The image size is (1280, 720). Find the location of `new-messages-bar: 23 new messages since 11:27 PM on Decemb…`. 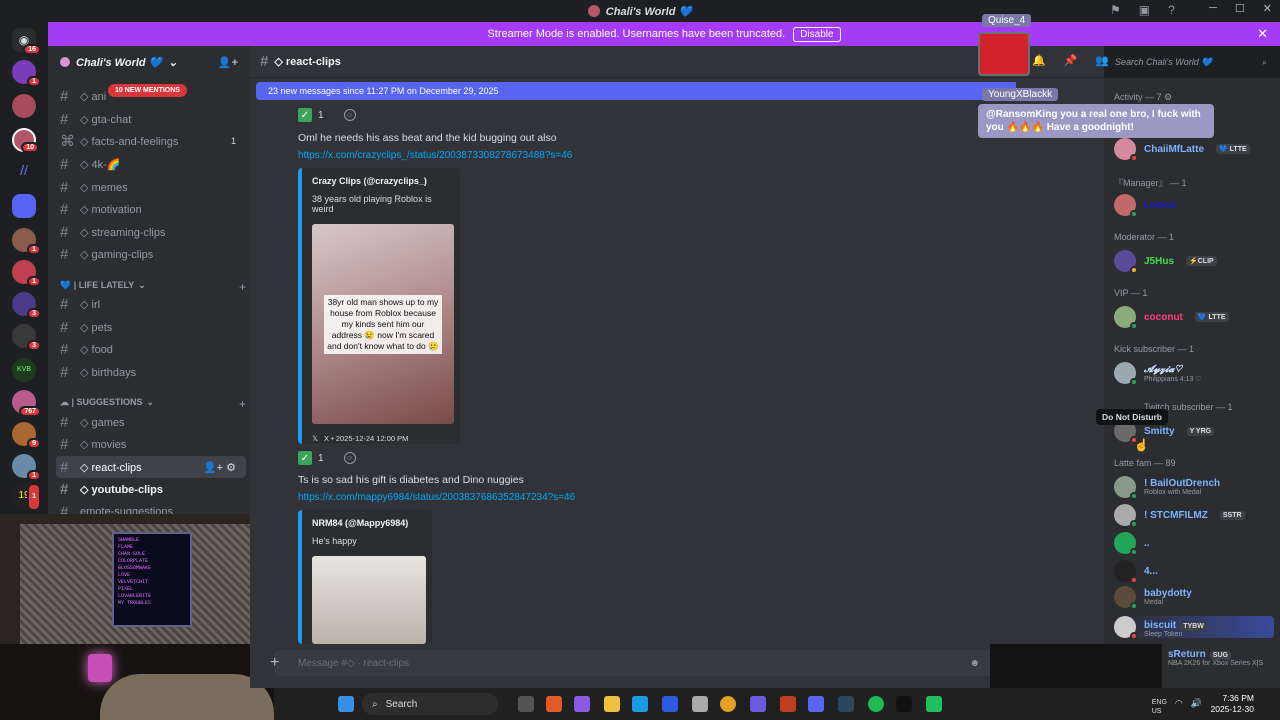

new-messages-bar: 23 new messages since 11:27 PM on Decemb… is located at coordinates (636, 91).